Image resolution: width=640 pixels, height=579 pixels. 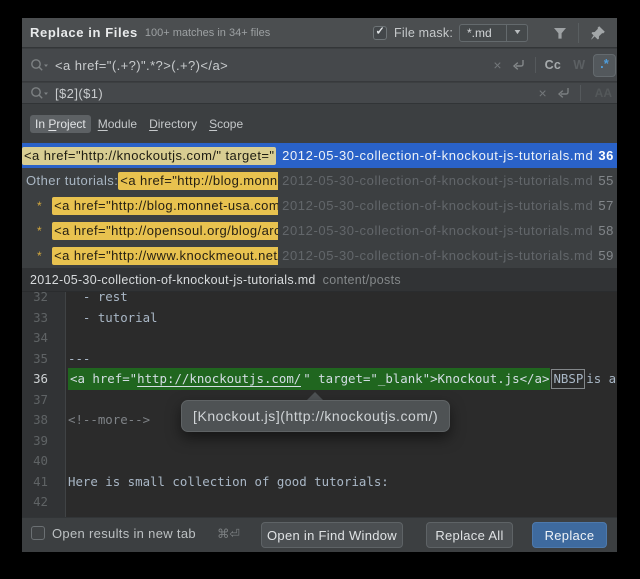 I want to click on replace-all-button: Replace All, so click(x=469, y=535).